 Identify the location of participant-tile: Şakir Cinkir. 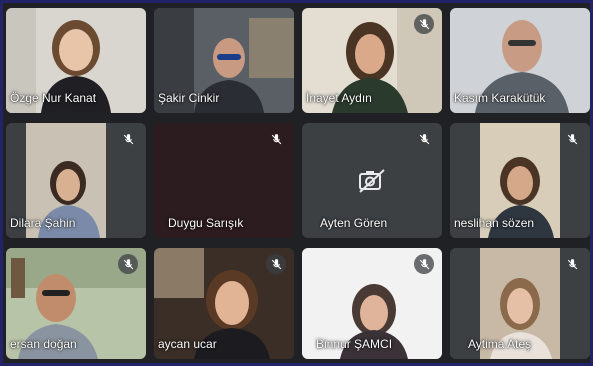
(224, 60).